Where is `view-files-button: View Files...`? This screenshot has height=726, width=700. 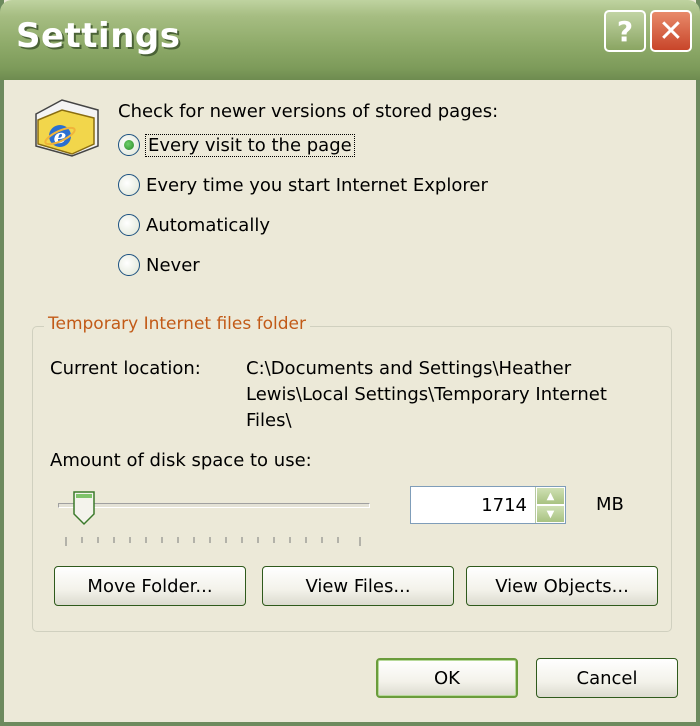
view-files-button: View Files... is located at coordinates (358, 586).